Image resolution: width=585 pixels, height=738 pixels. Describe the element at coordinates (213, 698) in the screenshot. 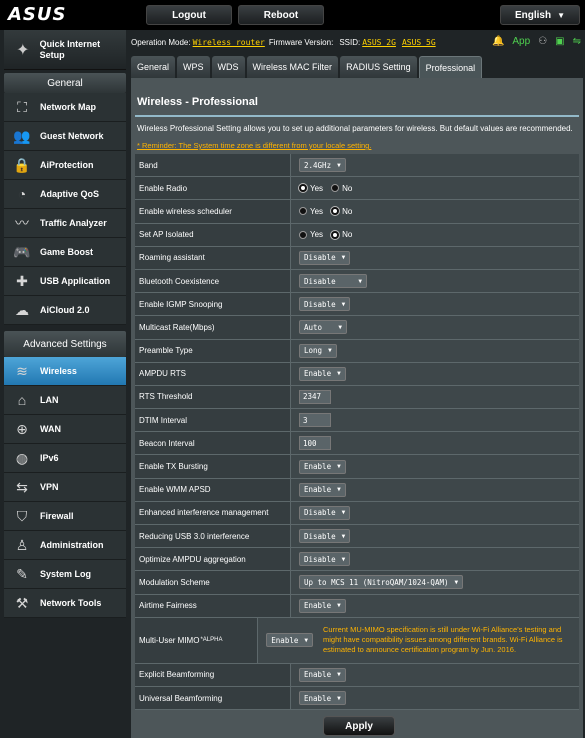

I see `setting-label: Universal Beamforming` at that location.